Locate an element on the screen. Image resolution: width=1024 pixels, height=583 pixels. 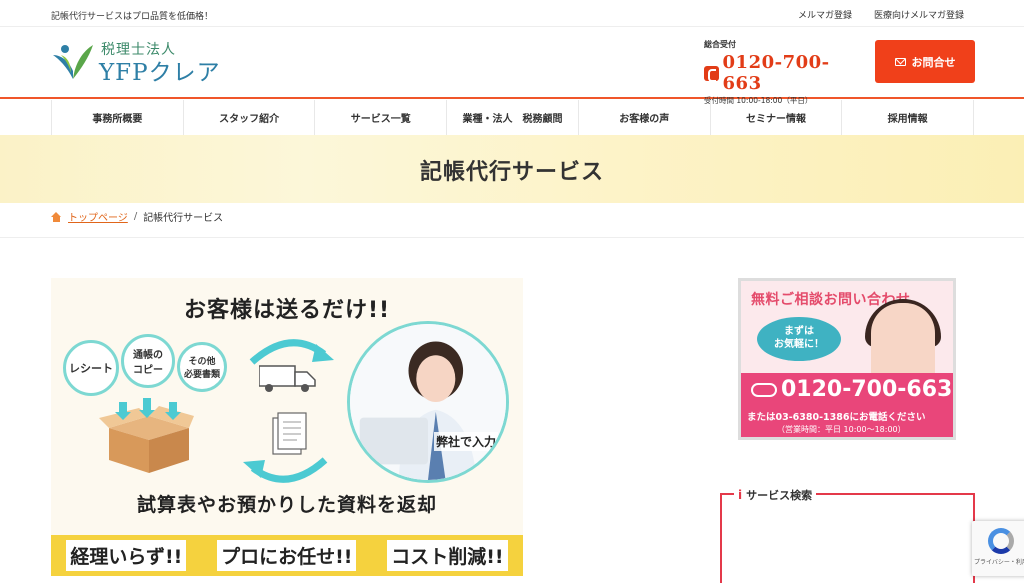
other-docs-bubble-label: その他 必要書類 is located at coordinates (201, 368).